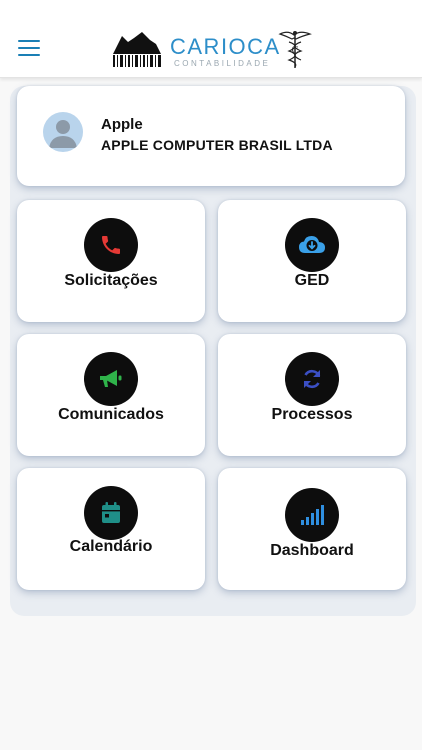  I want to click on tile-ged: GED, so click(312, 261).